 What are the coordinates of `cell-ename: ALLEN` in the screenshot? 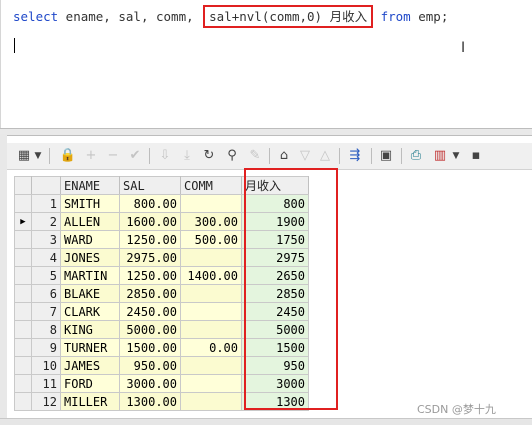 It's located at (90, 221).